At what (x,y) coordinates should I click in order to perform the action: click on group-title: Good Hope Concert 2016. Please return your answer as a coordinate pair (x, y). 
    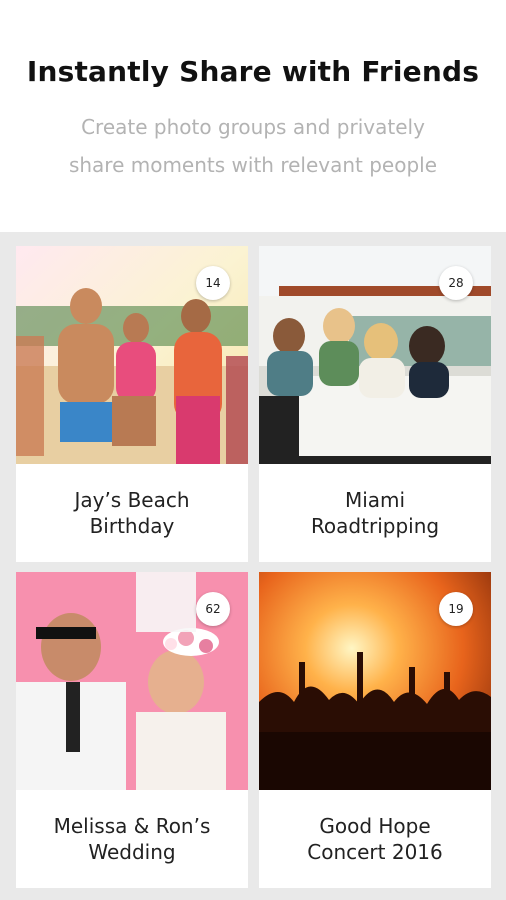
    Looking at the image, I should click on (375, 839).